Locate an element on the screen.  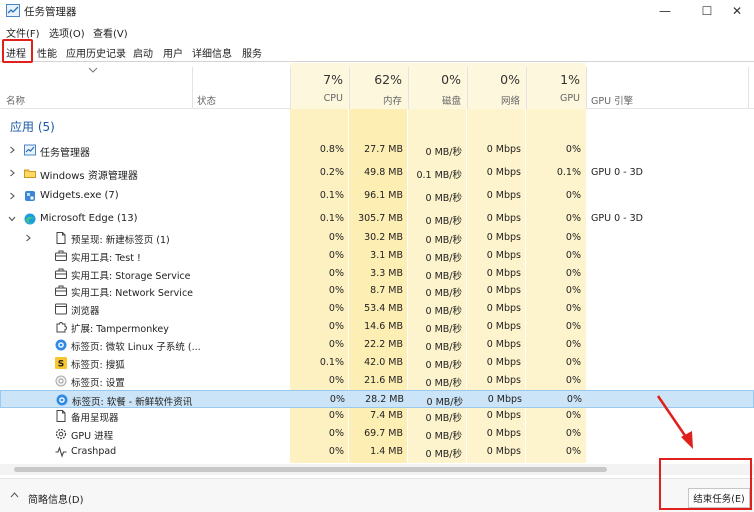
process-row: 备用呈现器 0% 7.4 MB 0 MB/秒 0 Mbps 0% is located at coordinates (377, 416).